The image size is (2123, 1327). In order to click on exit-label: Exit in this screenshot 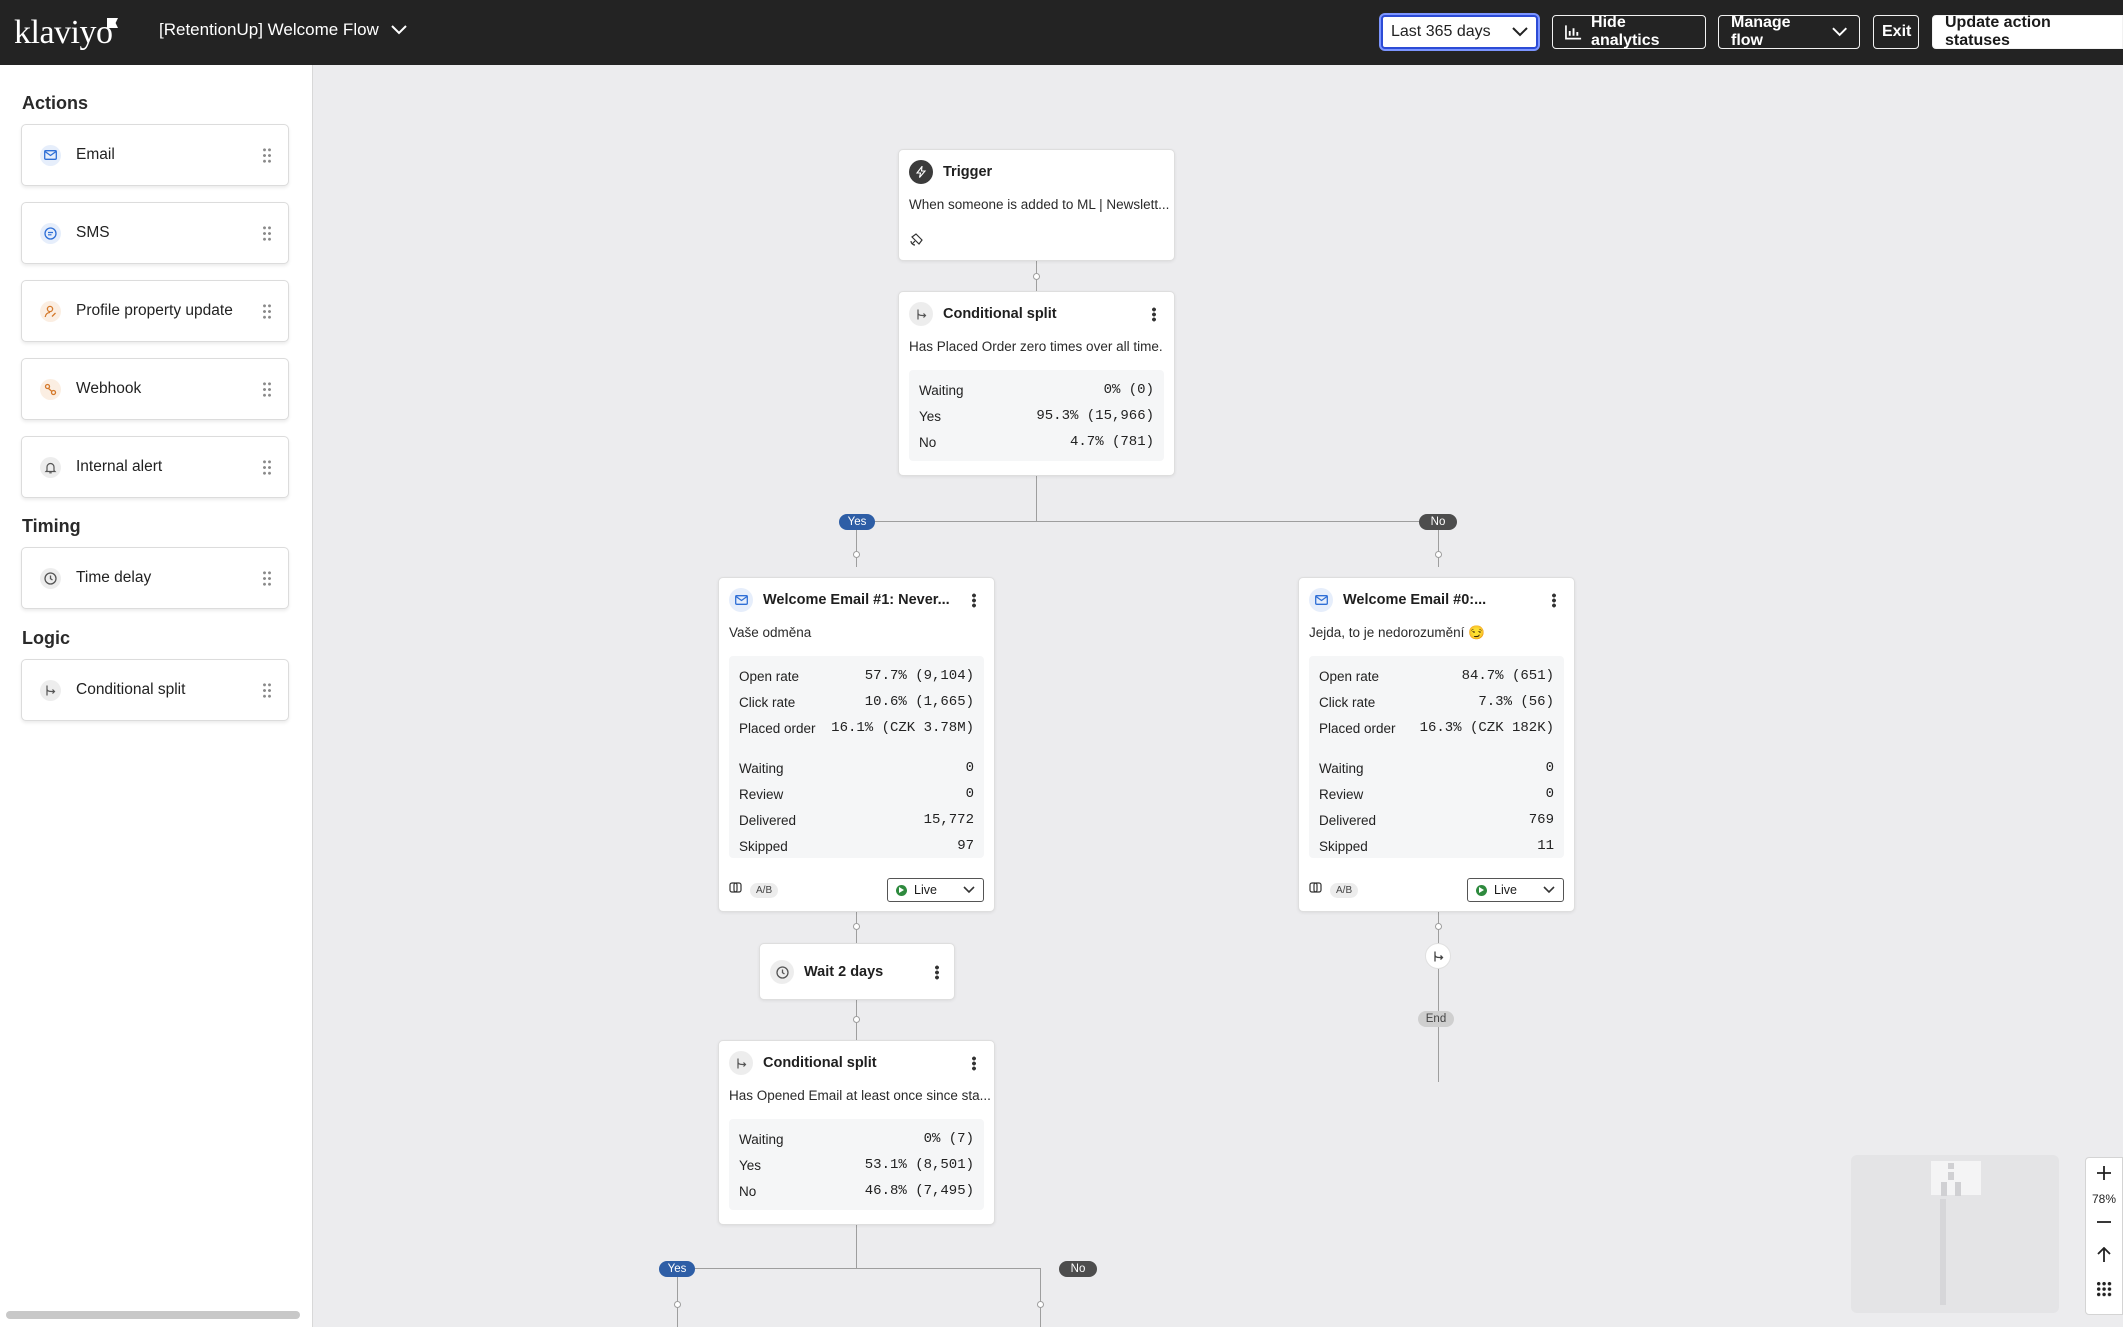, I will do `click(1897, 31)`.